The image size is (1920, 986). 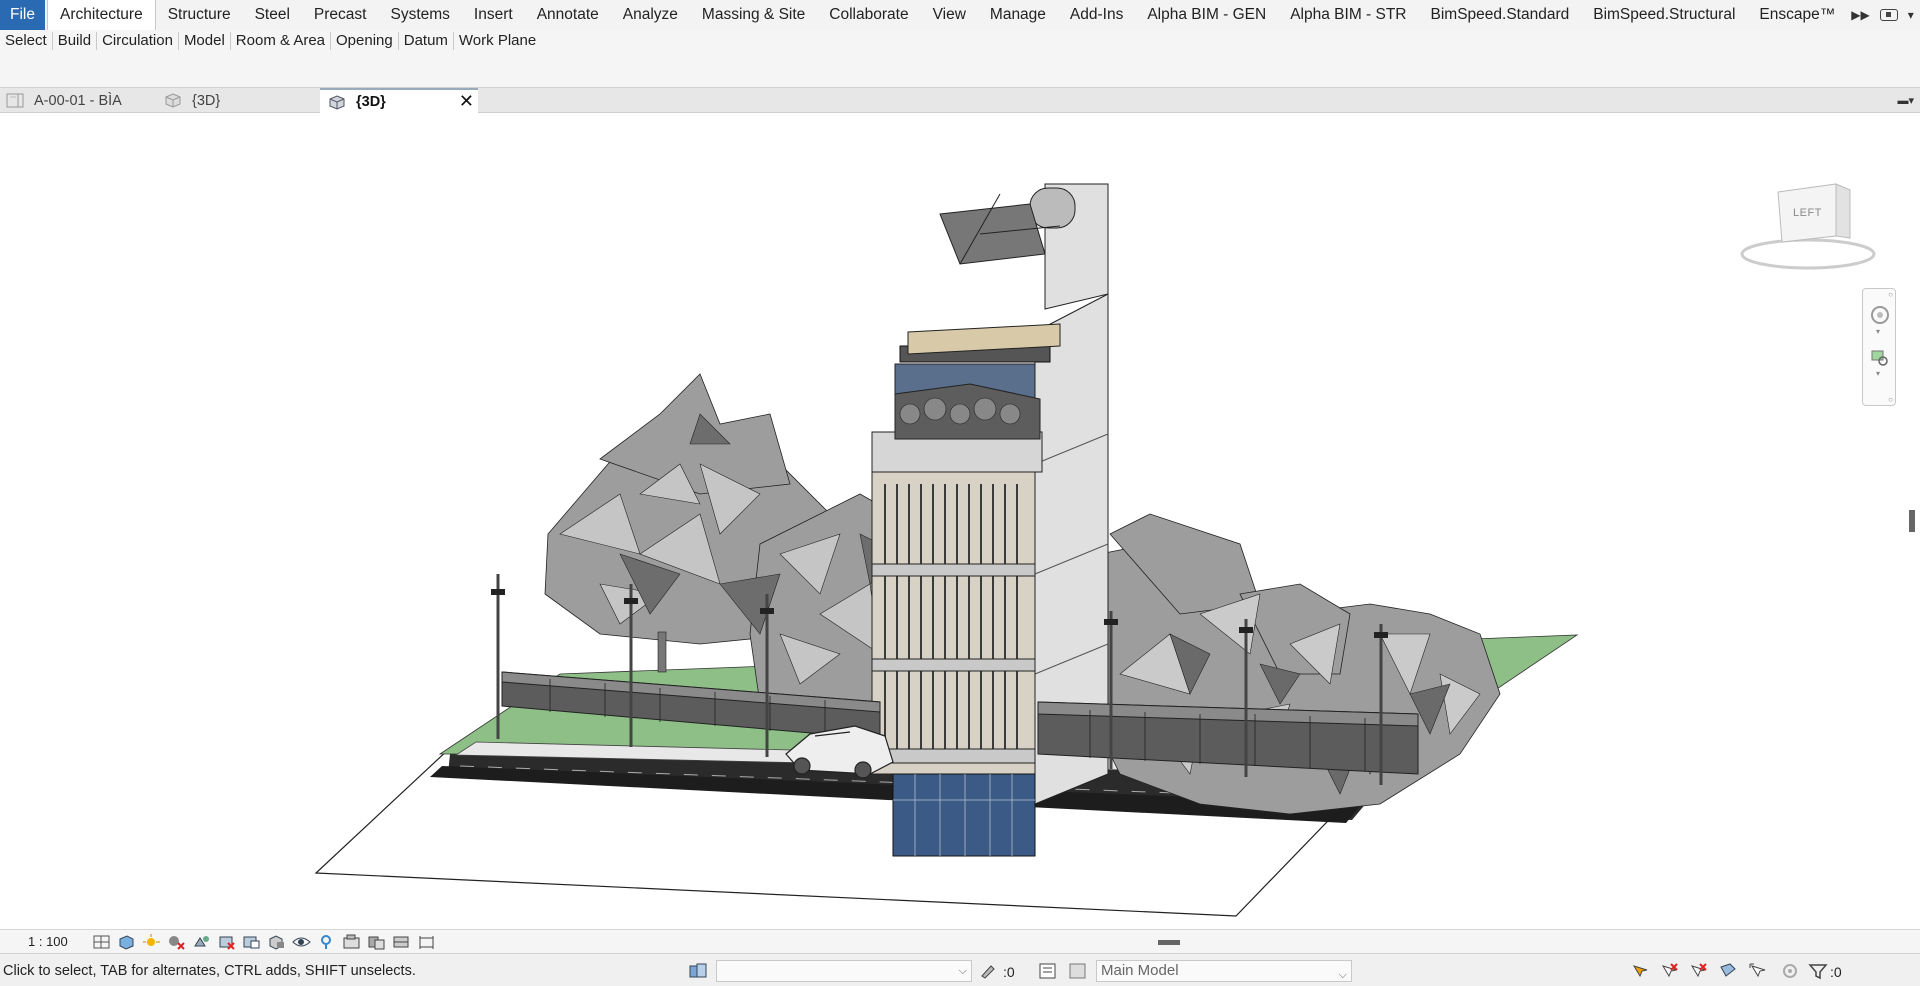 What do you see at coordinates (1860, 15) in the screenshot?
I see `more-tabs-icon: ▶▶` at bounding box center [1860, 15].